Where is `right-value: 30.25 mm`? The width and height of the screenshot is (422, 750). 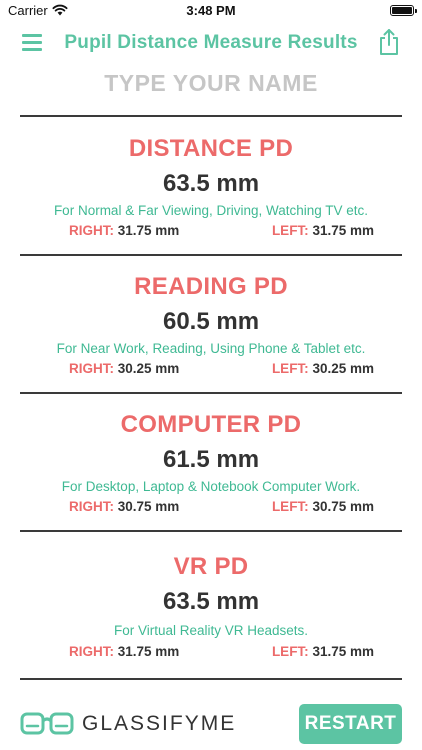
right-value: 30.25 mm is located at coordinates (148, 368).